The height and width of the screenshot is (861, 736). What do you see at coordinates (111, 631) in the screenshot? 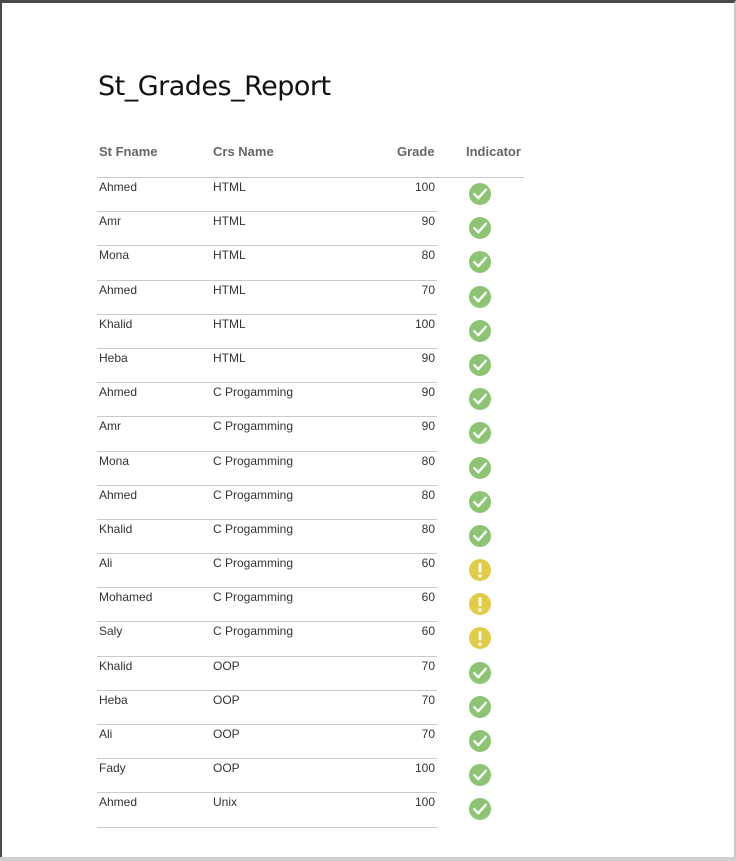
I see `student-first-name: Saly` at bounding box center [111, 631].